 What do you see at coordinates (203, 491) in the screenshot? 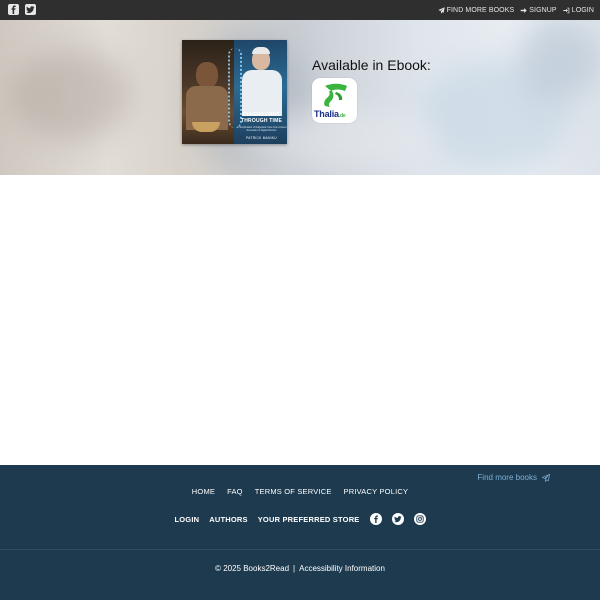
I see `footer-home-link: HOME` at bounding box center [203, 491].